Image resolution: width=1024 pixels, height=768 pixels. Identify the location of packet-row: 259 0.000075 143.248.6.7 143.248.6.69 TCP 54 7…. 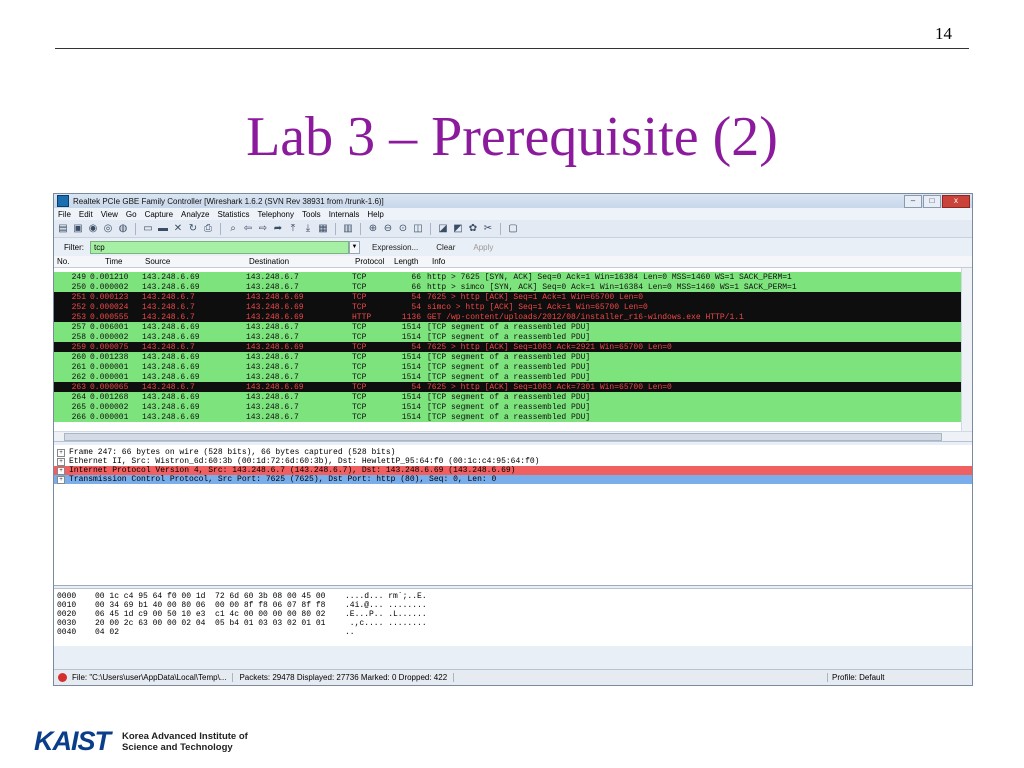
(513, 347).